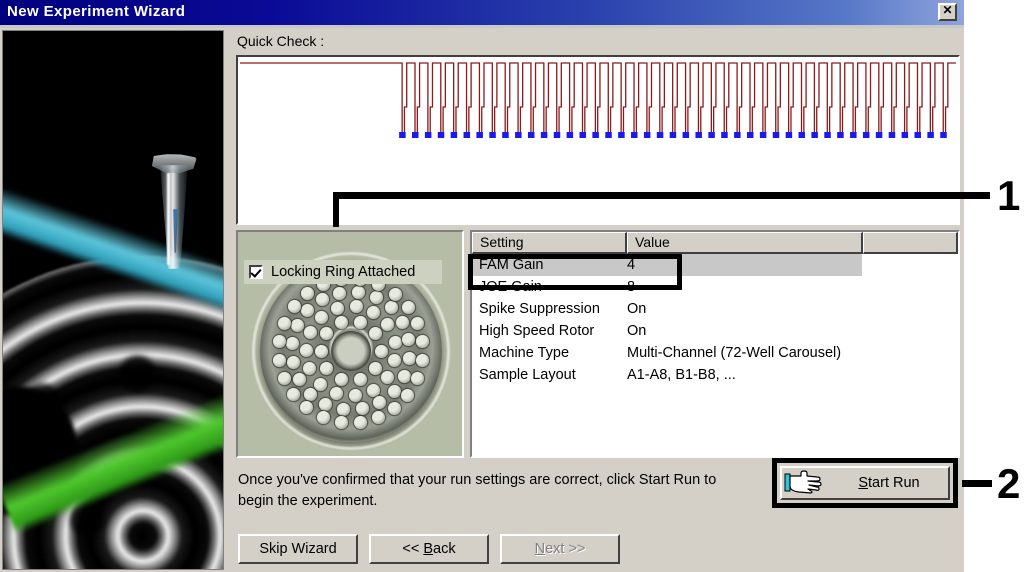  Describe the element at coordinates (527, 375) in the screenshot. I see `setting-name: Sample Layout` at that location.